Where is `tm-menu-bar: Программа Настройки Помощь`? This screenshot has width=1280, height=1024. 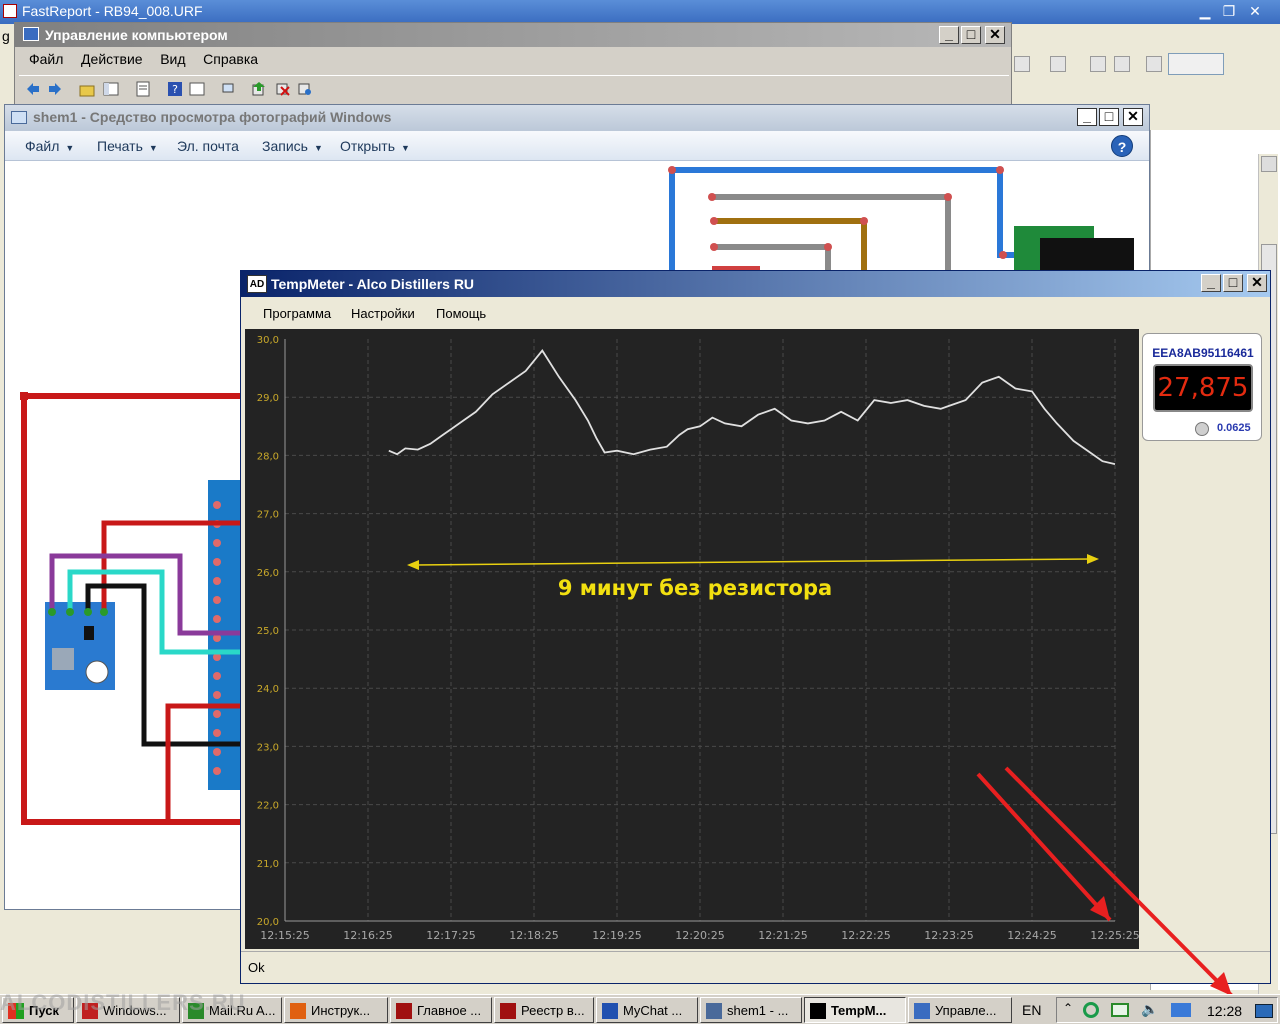
tm-menu-bar: Программа Настройки Помощь is located at coordinates (755, 313).